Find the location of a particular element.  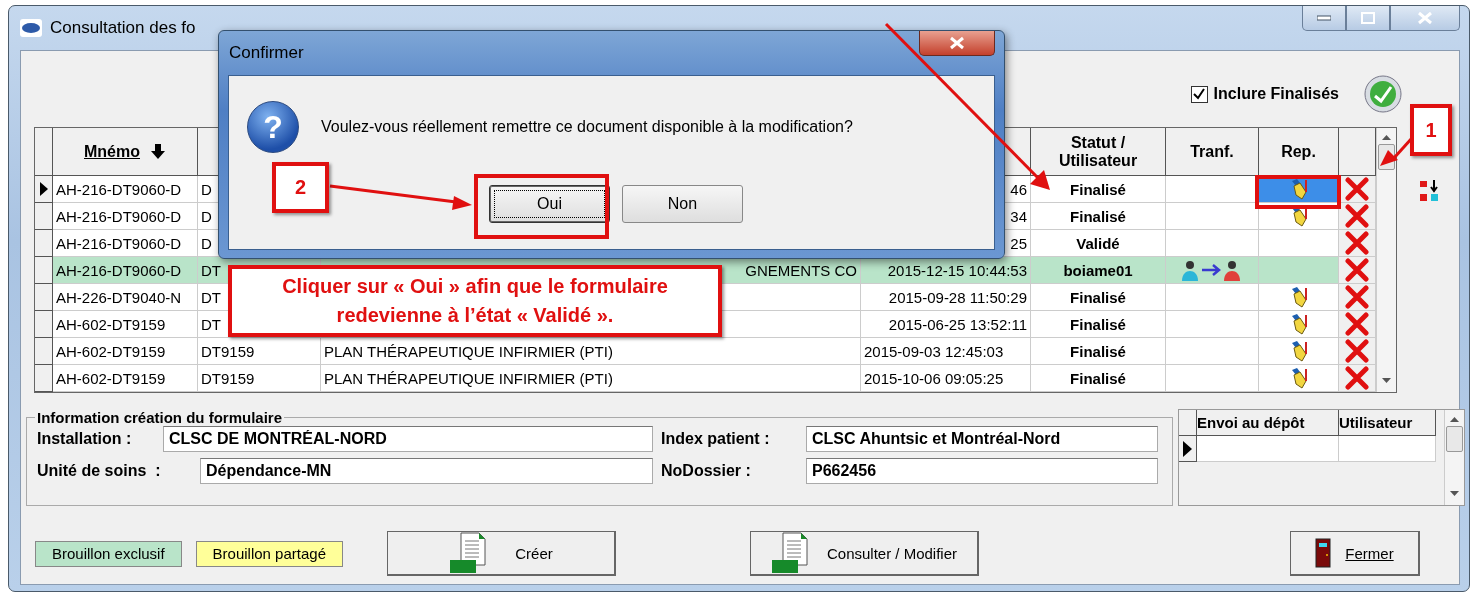

callout-note: Cliquer sur « Oui » afin que le formulaire redevienne à l’état « Validé ». is located at coordinates (475, 301).